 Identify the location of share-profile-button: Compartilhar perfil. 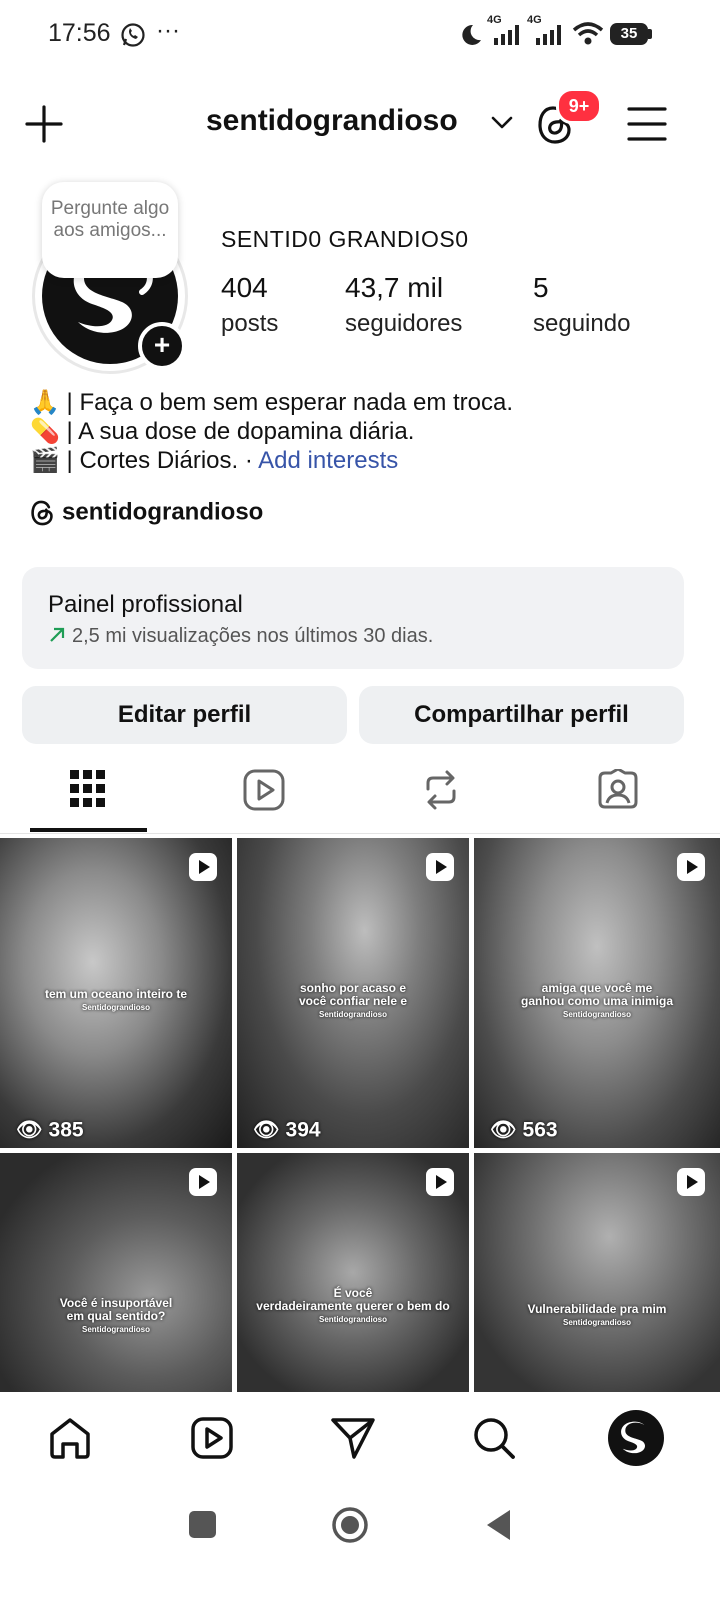
(521, 715).